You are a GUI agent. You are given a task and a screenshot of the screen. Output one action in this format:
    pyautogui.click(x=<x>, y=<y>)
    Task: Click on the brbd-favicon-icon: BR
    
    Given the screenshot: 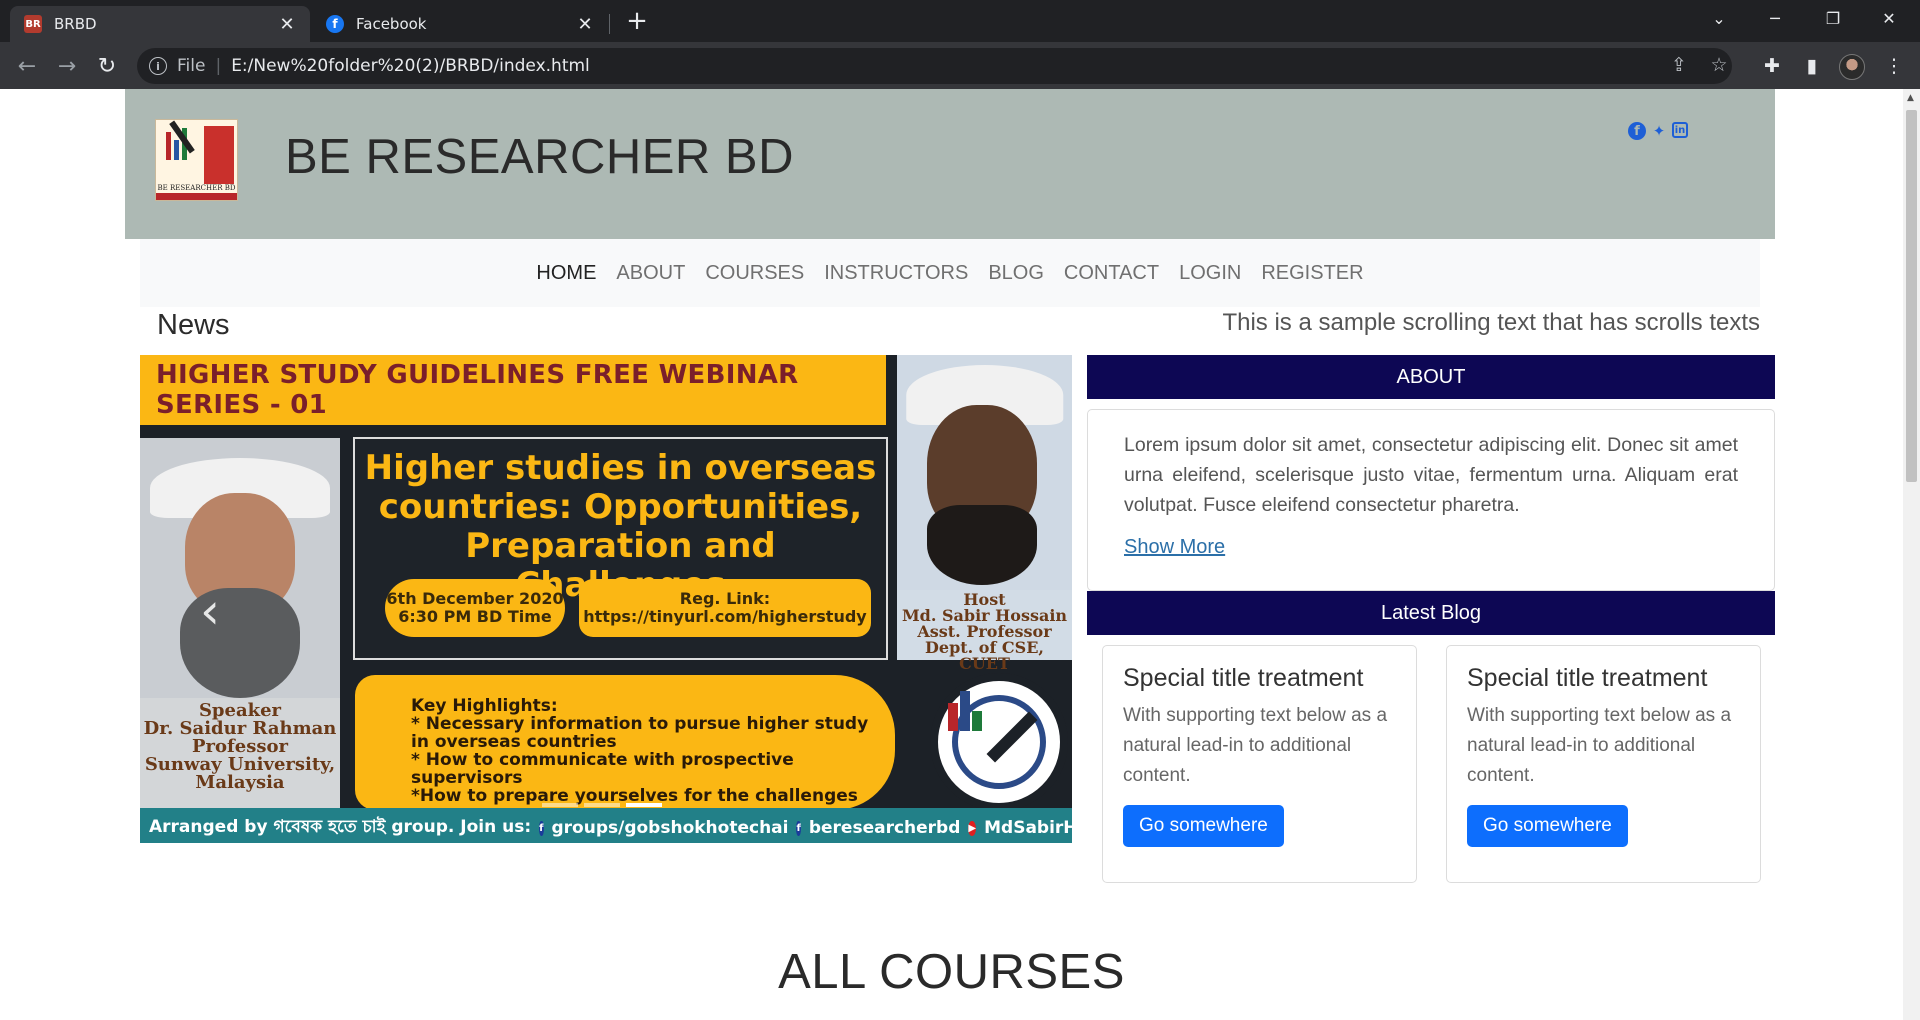 What is the action you would take?
    pyautogui.click(x=33, y=24)
    